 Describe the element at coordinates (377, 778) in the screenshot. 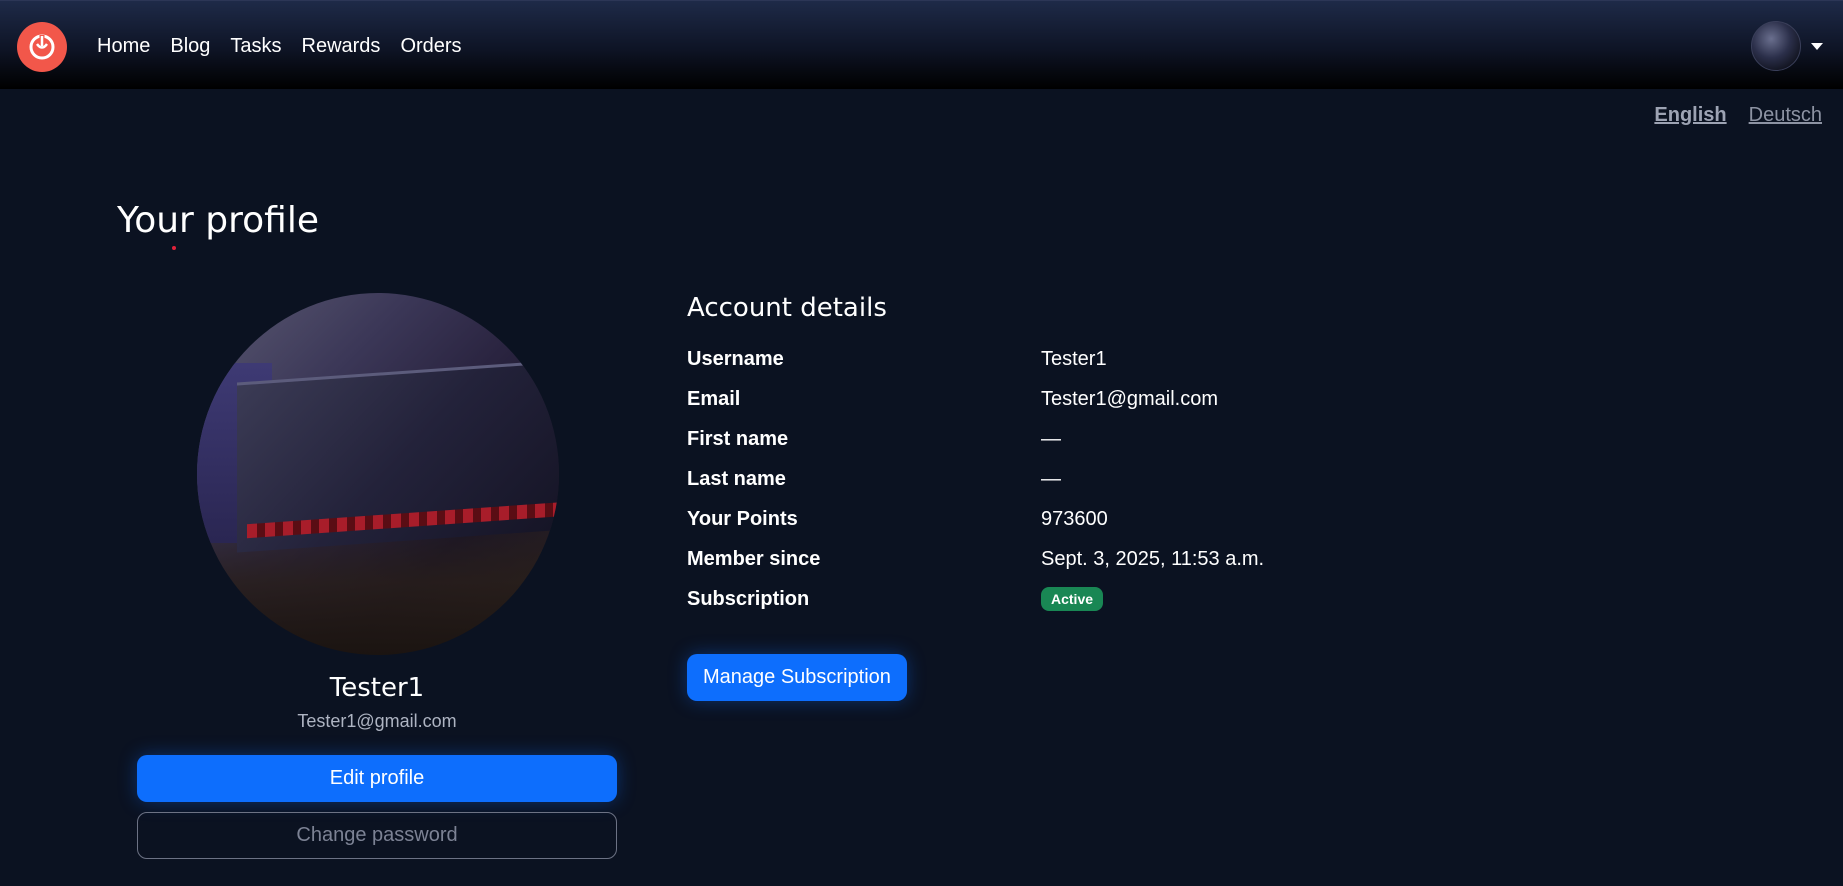

I see `edit-profile-button: Edit profile` at that location.